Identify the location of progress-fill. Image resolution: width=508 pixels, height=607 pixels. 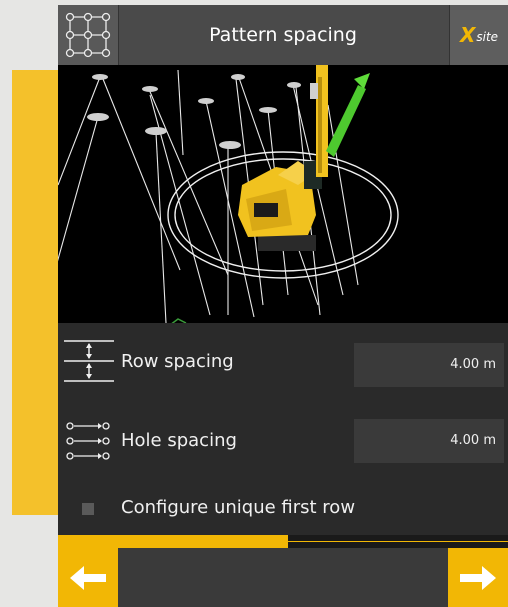
(173, 541).